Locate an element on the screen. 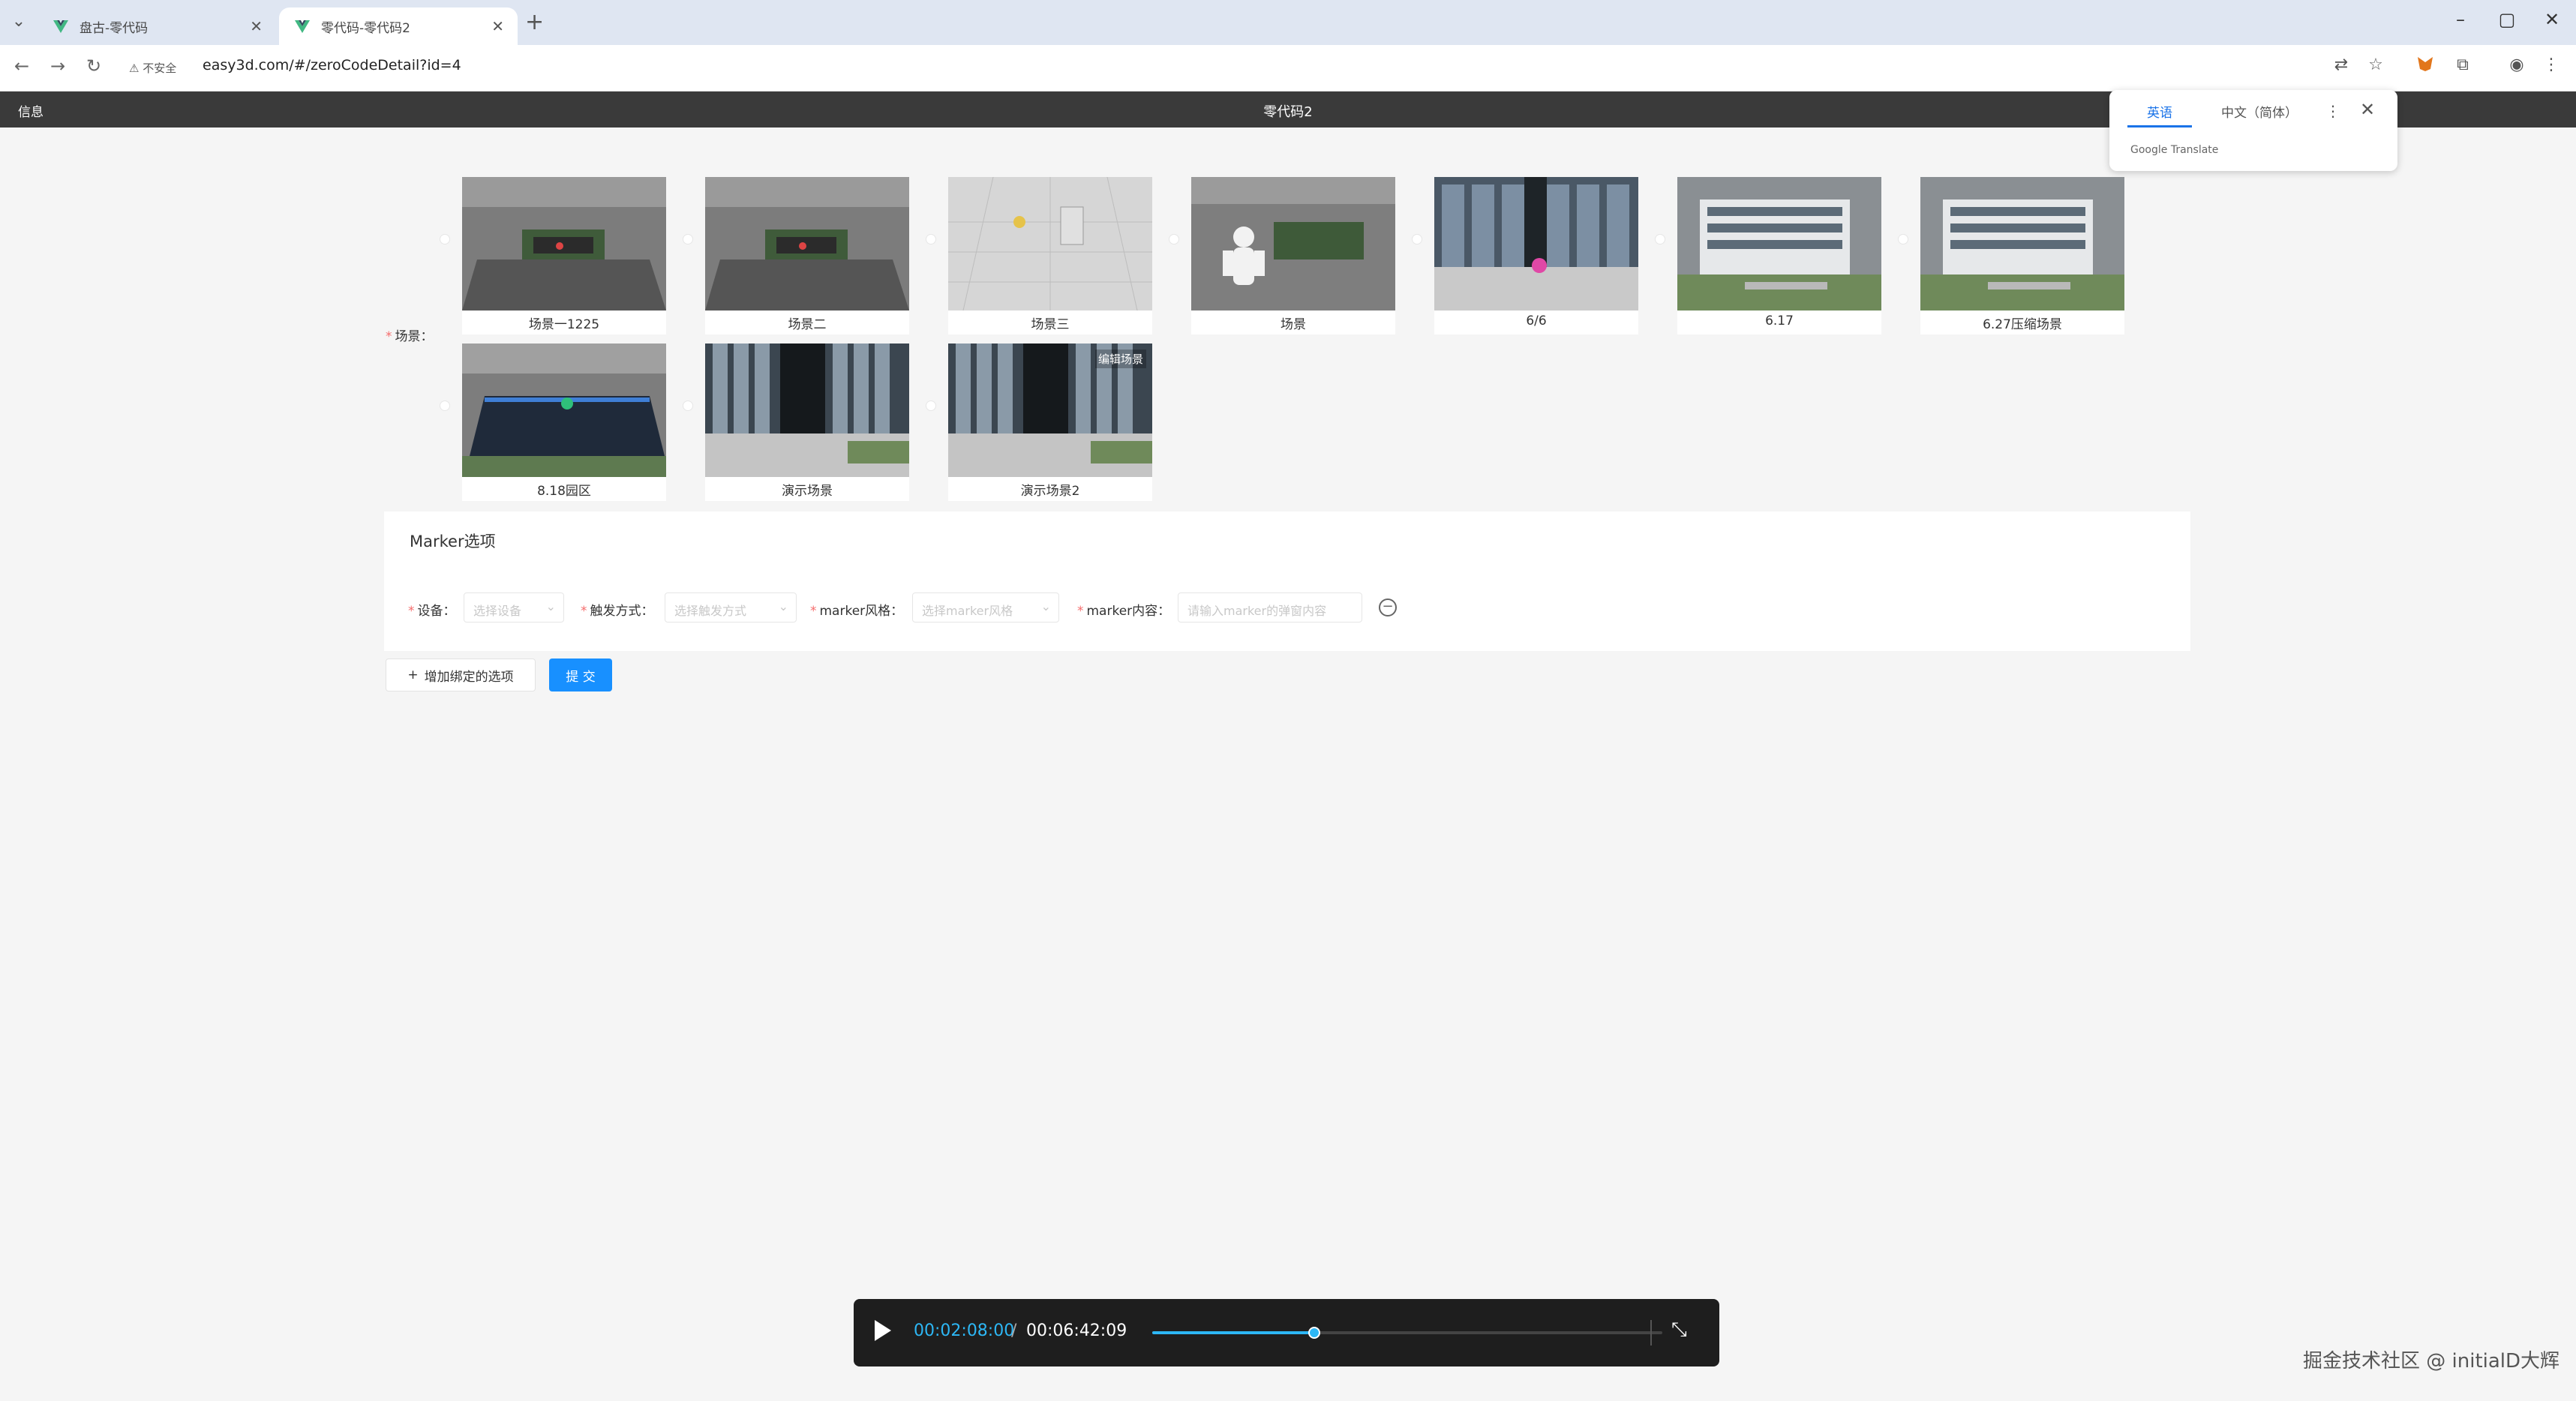 The height and width of the screenshot is (1401, 2576). divider is located at coordinates (1651, 1333).